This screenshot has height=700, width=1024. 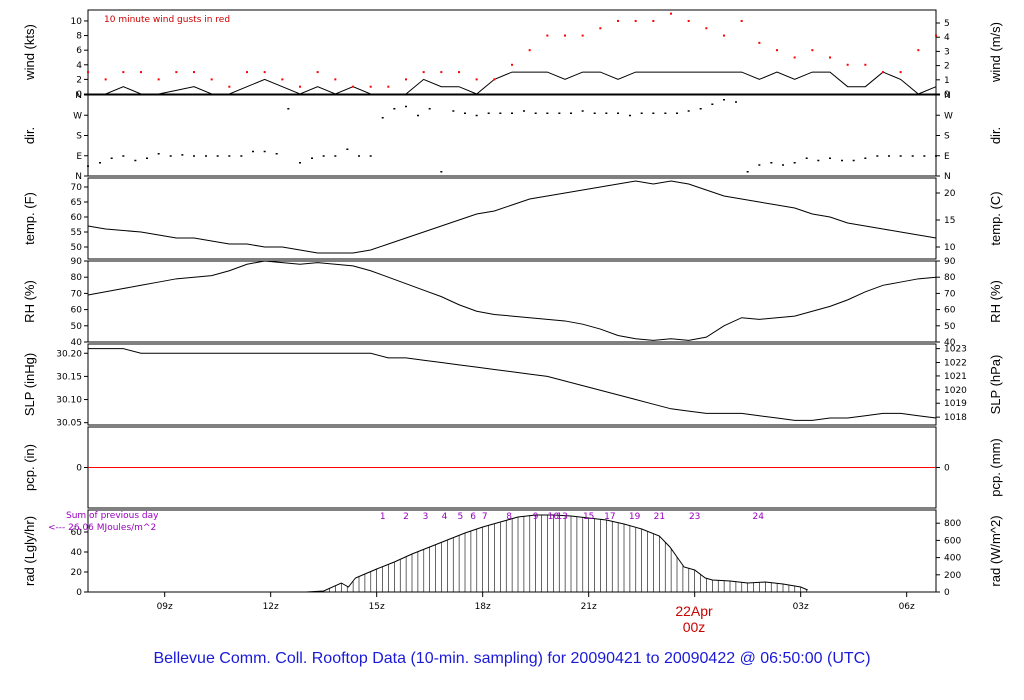 I want to click on y-axis-label-left: rad (Lgly/hr), so click(x=29, y=551).